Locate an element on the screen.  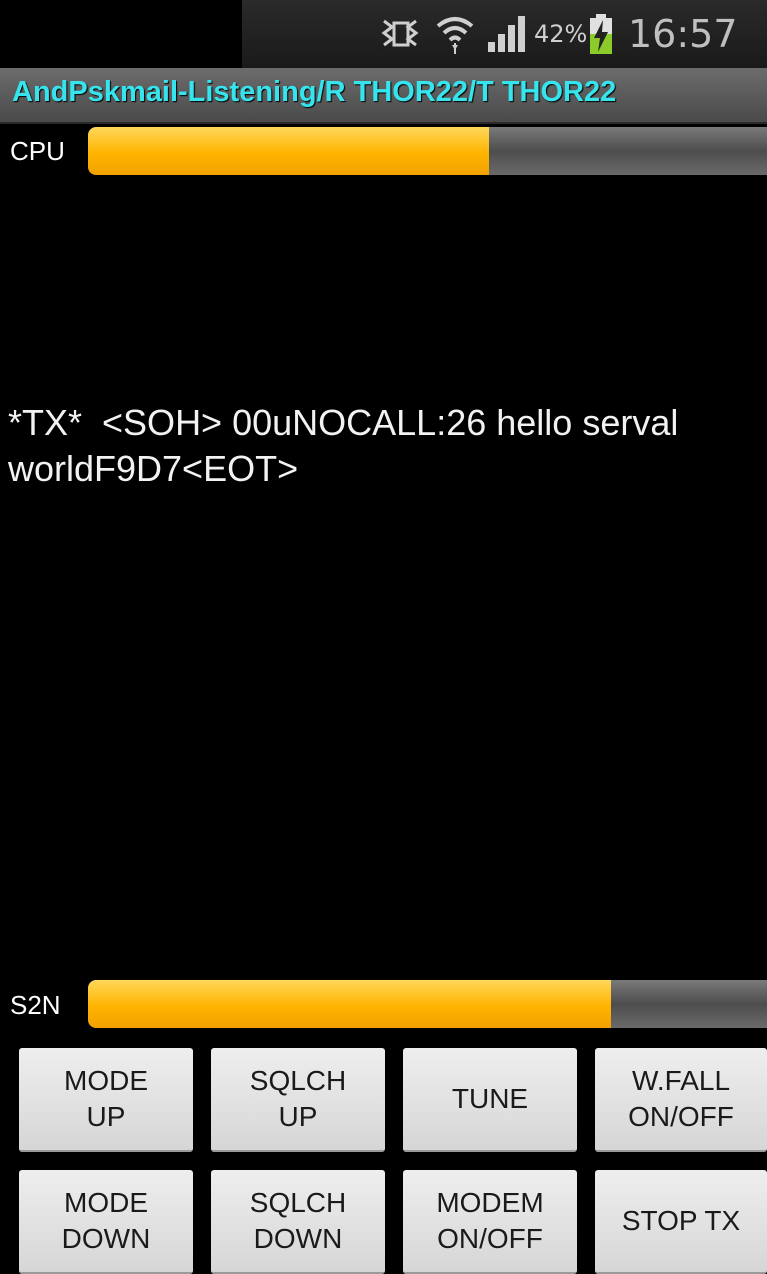
wifi-icon is located at coordinates (456, 34).